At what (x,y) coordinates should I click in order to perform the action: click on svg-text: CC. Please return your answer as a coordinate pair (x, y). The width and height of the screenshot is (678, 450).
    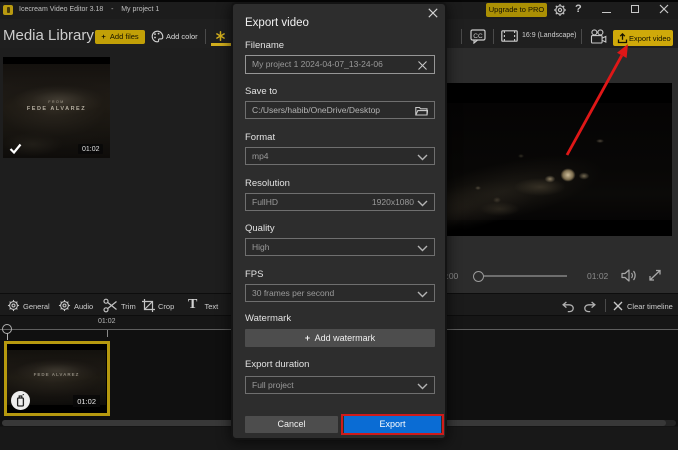
    Looking at the image, I should click on (478, 36).